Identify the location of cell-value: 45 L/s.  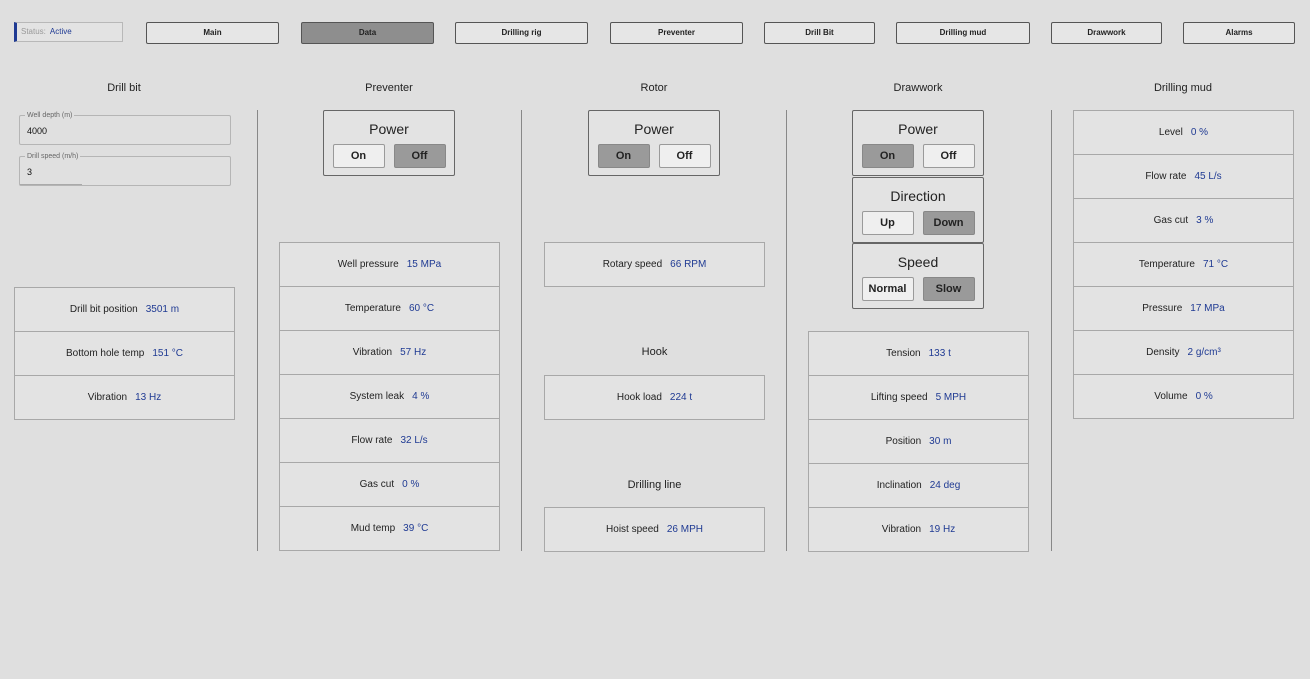
(1208, 176).